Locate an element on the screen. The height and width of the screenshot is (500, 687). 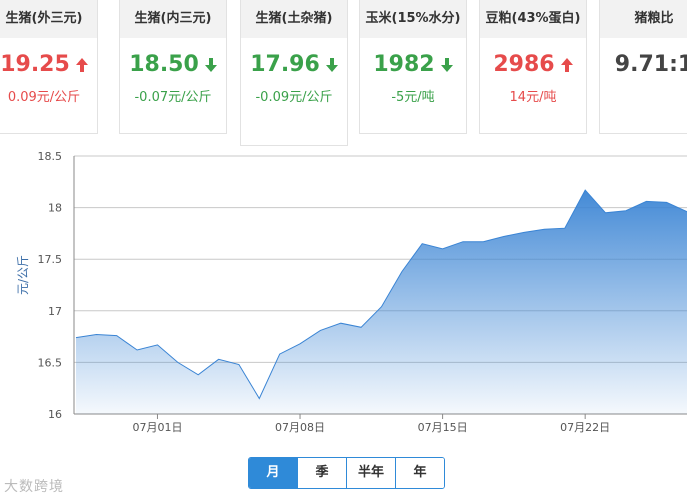
card-title: 猪粮比 is located at coordinates (643, 19).